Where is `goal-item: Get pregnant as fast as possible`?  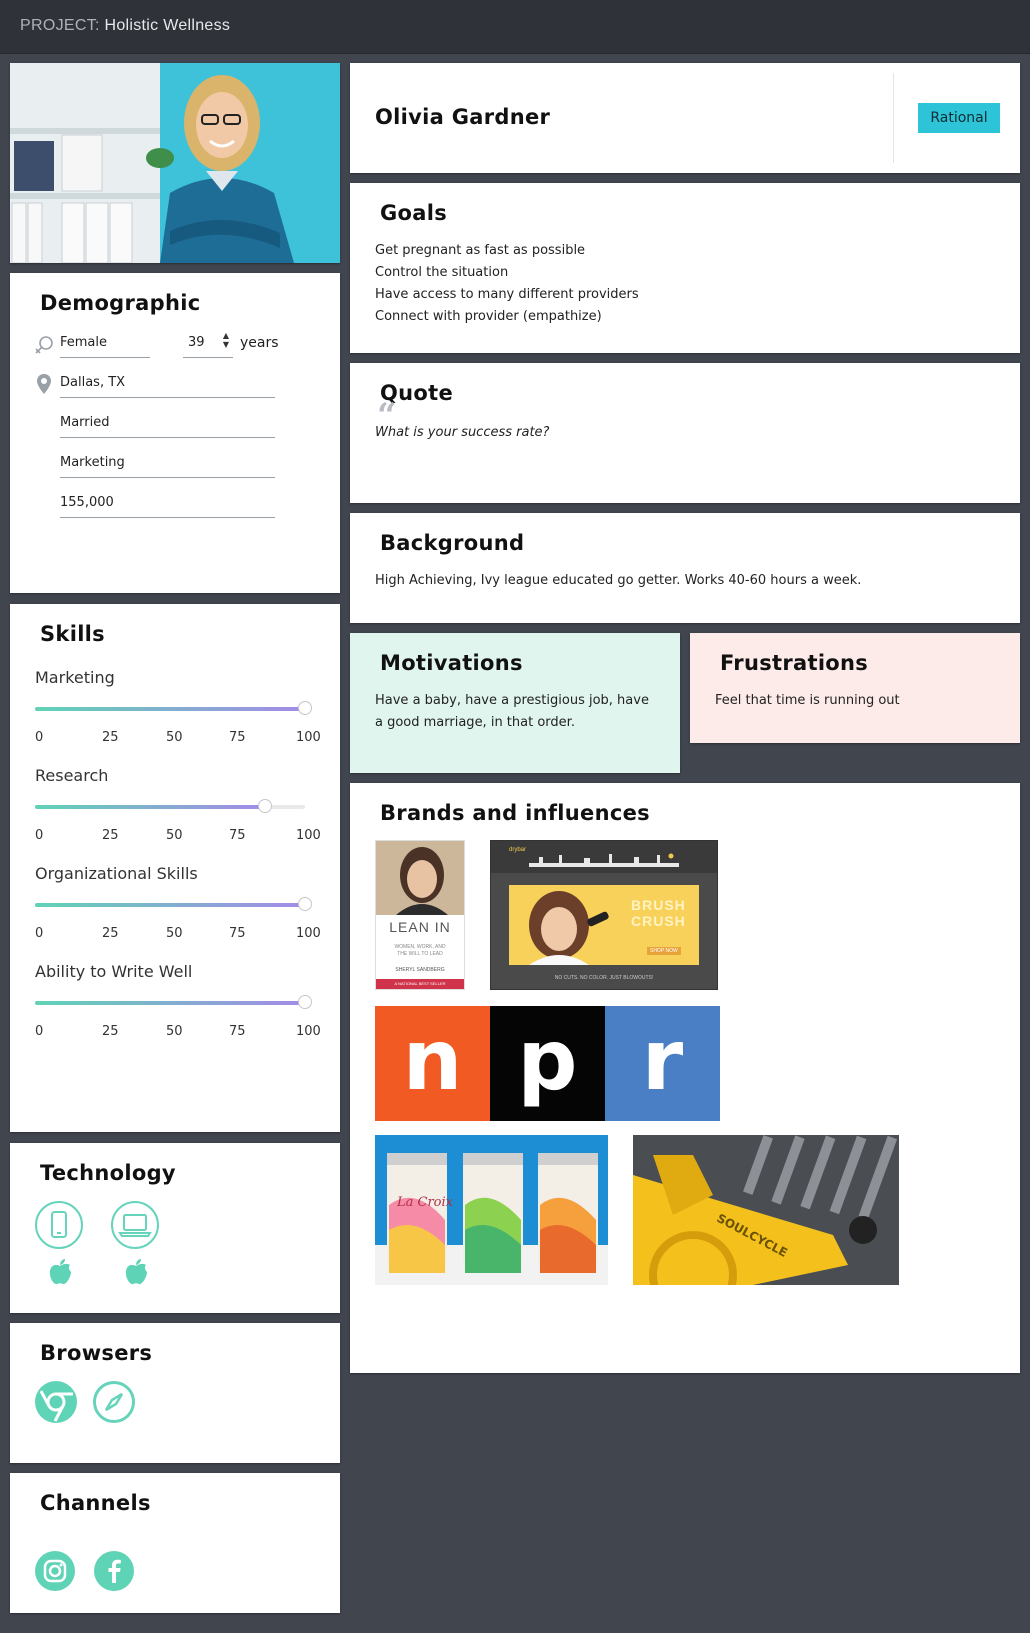 goal-item: Get pregnant as fast as possible is located at coordinates (480, 250).